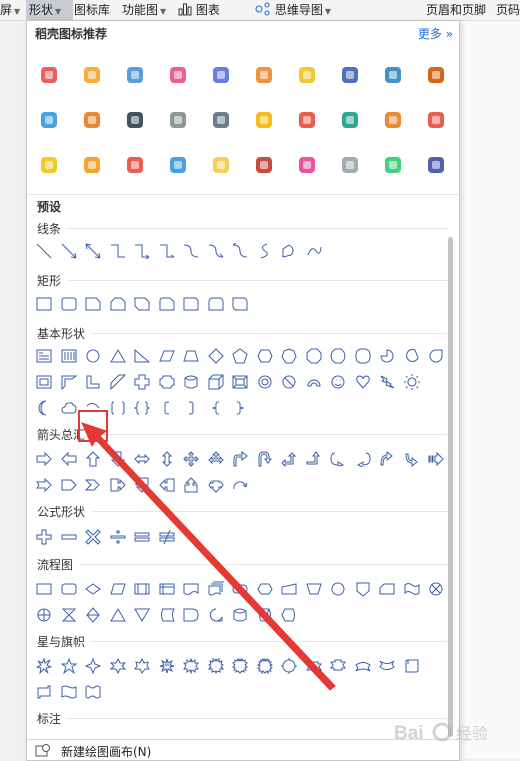  What do you see at coordinates (264, 666) in the screenshot?
I see `star24-shape` at bounding box center [264, 666].